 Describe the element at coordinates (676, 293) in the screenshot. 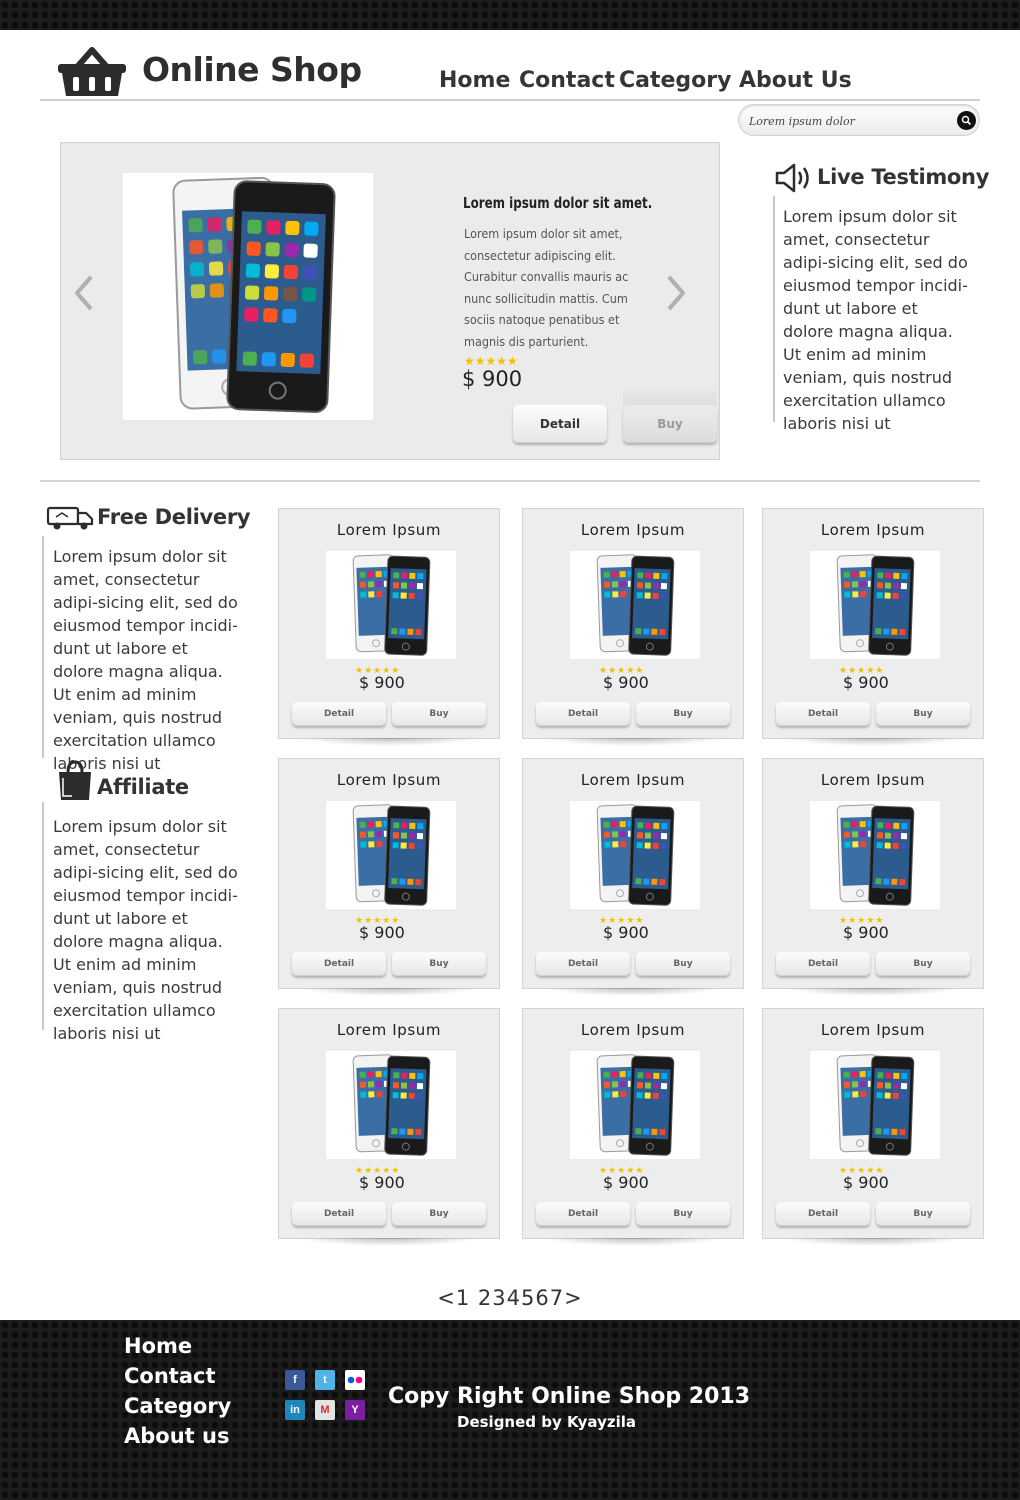

I see `slider-next-arrow-icon` at that location.